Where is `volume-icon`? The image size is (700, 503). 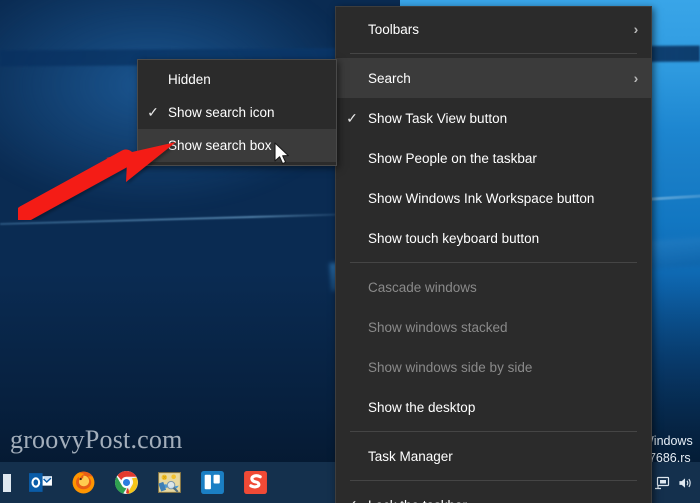 volume-icon is located at coordinates (685, 482).